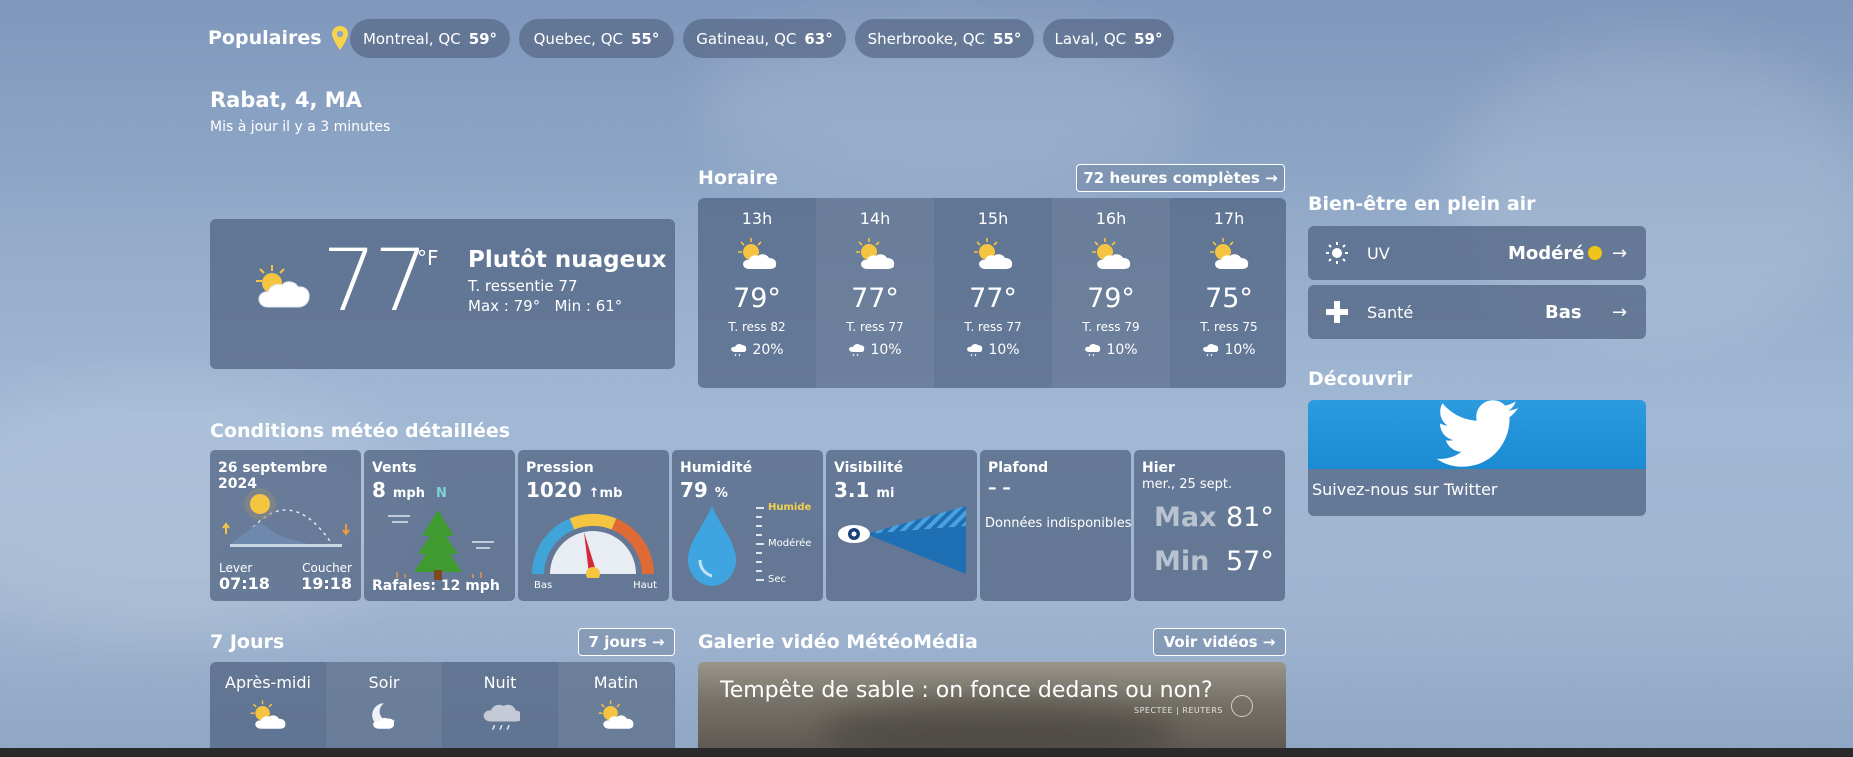 This screenshot has width=1853, height=757. Describe the element at coordinates (1178, 710) in the screenshot. I see `video-credit: SPECTEE | REUTERS` at that location.